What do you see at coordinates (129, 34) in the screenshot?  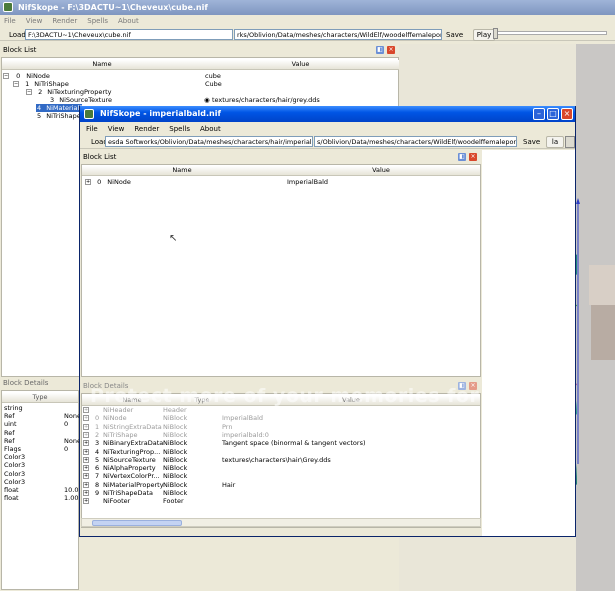 I see `bg-load-path-input: F:\3DACTU~1\Cheveux\cube.nif` at bounding box center [129, 34].